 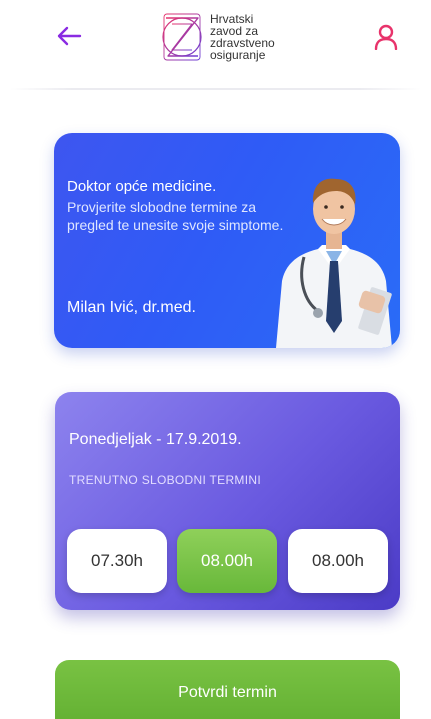 What do you see at coordinates (131, 307) in the screenshot?
I see `doctor-name: Milan Ivić, dr.med.` at bounding box center [131, 307].